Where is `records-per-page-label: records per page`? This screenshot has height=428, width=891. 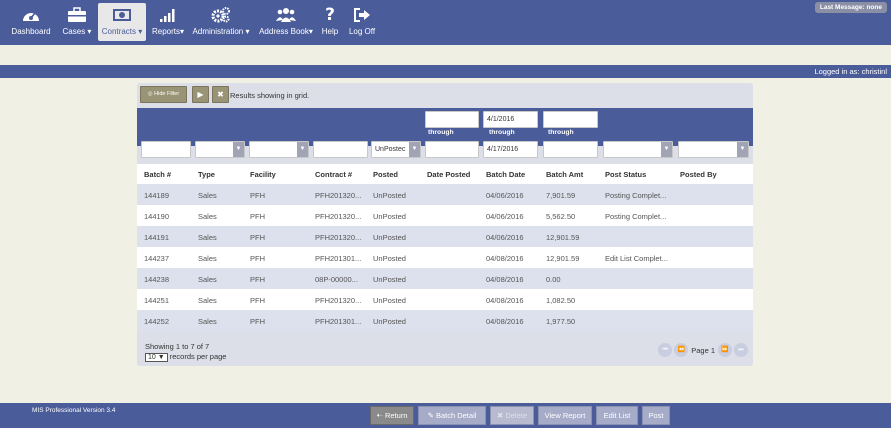 records-per-page-label: records per page is located at coordinates (198, 356).